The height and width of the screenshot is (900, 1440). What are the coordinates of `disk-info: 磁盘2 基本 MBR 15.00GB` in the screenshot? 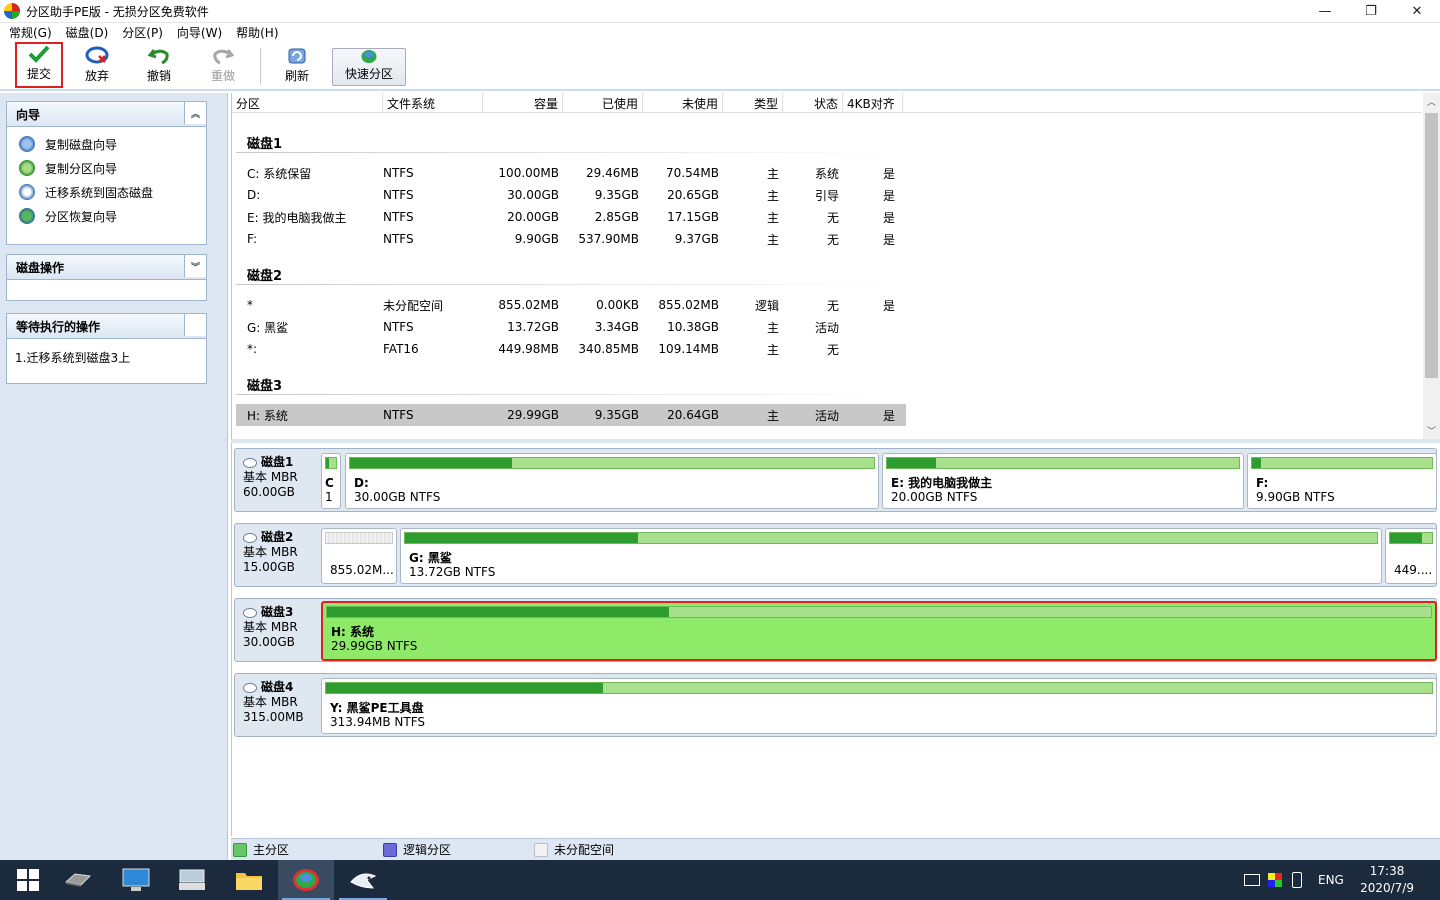 It's located at (277, 555).